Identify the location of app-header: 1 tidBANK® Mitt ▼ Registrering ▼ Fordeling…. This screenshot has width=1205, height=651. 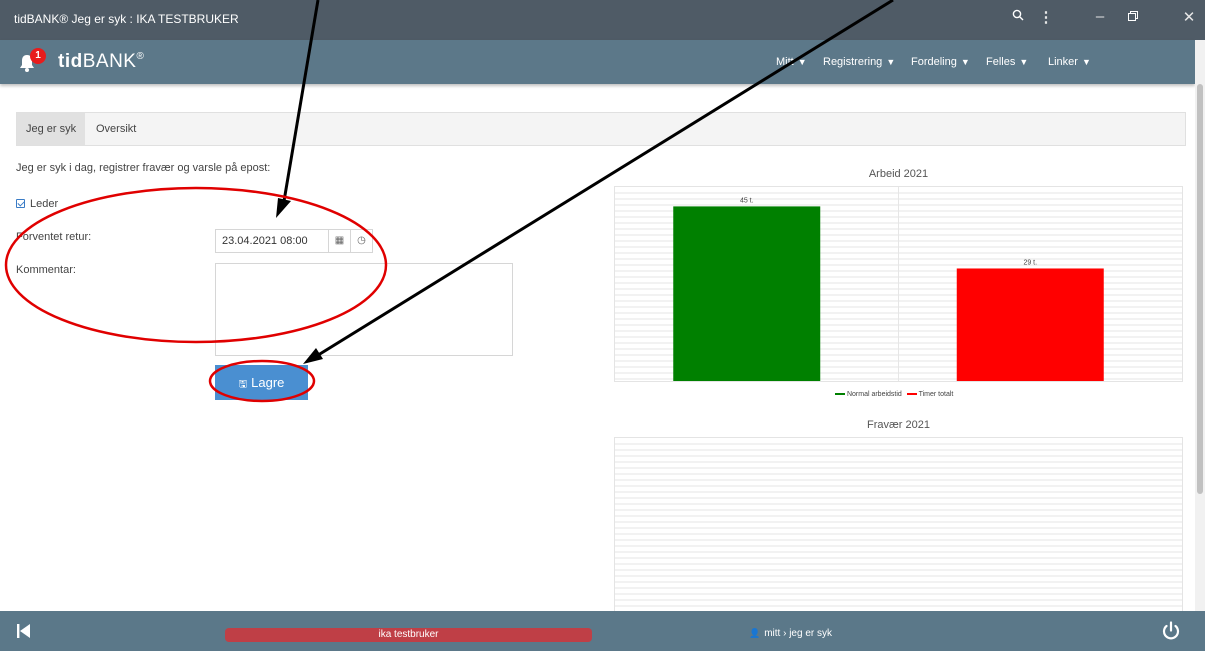
(597, 62).